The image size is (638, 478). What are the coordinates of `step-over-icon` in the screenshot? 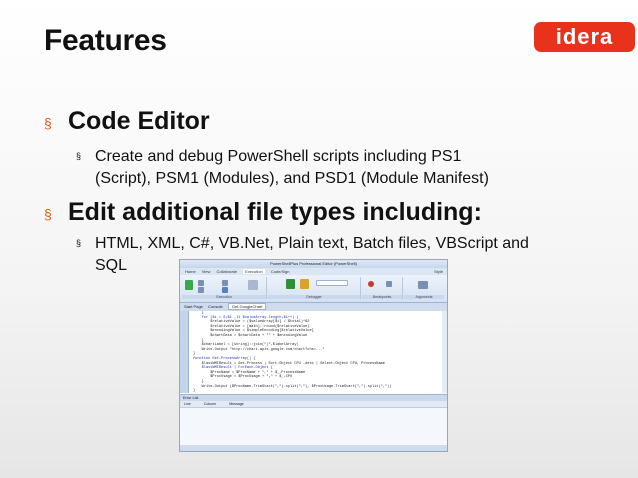 It's located at (225, 290).